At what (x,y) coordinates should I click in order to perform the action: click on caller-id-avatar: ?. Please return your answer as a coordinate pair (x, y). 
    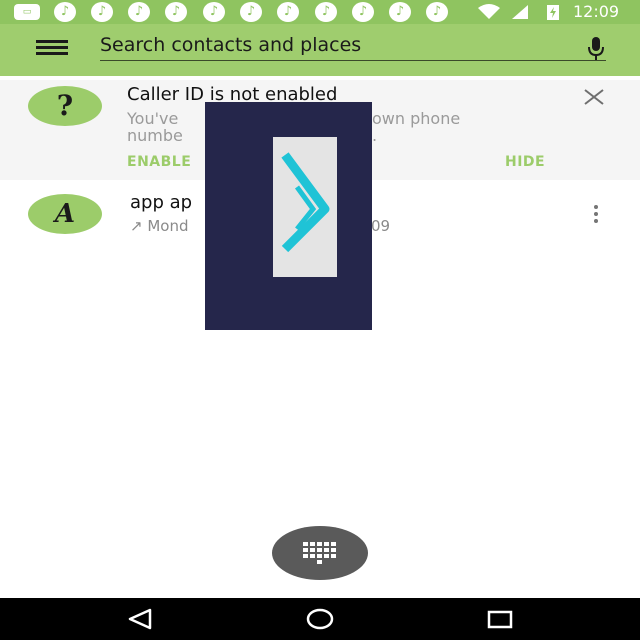
    Looking at the image, I should click on (65, 106).